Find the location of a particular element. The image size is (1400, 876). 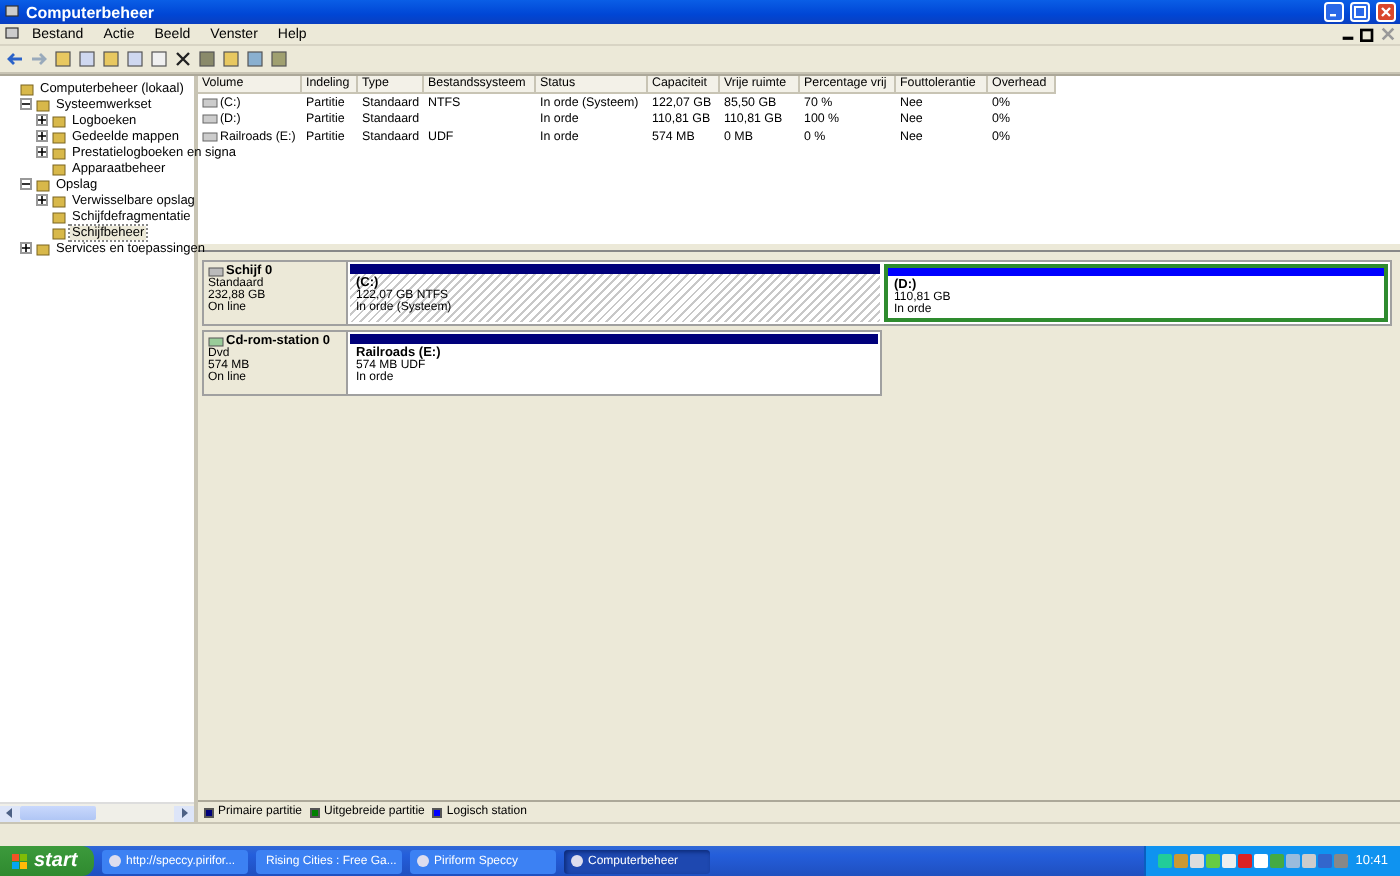

maximize-icon is located at coordinates (1360, 12).